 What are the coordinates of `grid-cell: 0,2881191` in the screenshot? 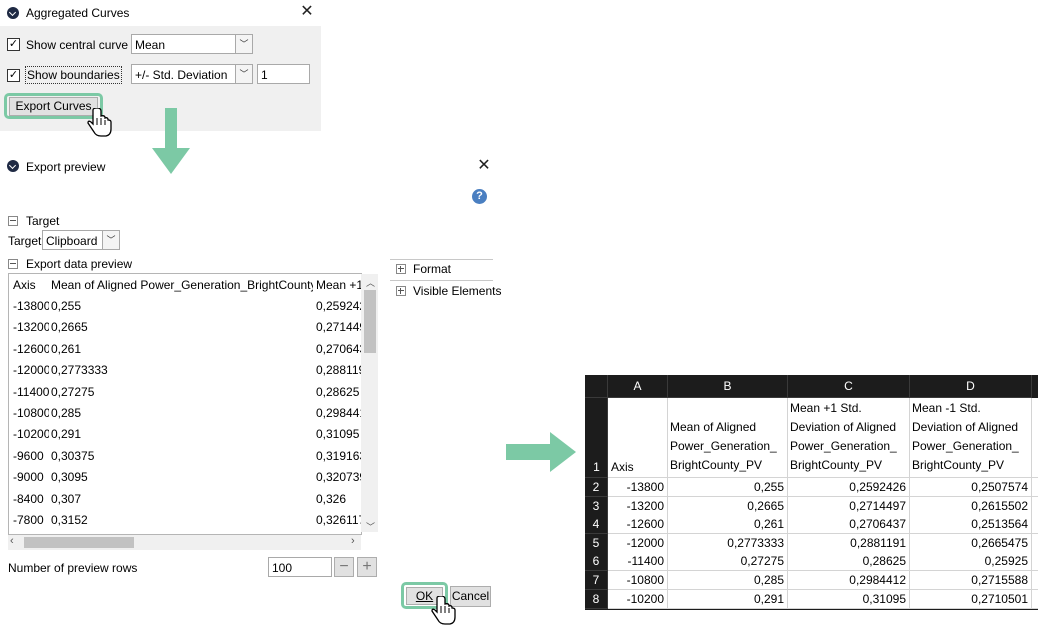 It's located at (338, 370).